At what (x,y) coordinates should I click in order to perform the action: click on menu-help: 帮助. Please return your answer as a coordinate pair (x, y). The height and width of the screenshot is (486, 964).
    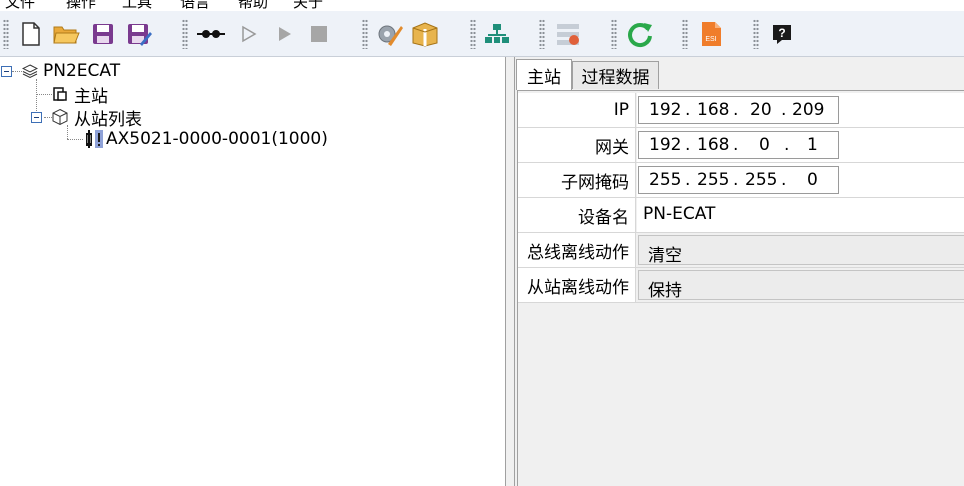
    Looking at the image, I should click on (253, 5).